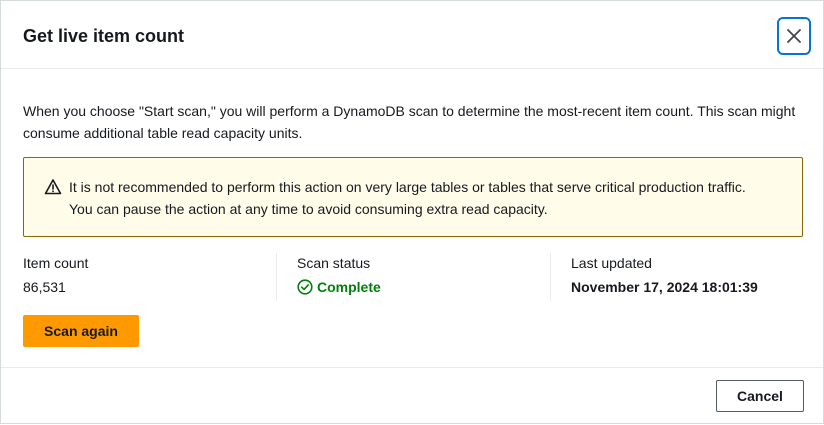 This screenshot has height=425, width=824. Describe the element at coordinates (148, 277) in the screenshot. I see `item-count-stat: Item count 86,531` at that location.